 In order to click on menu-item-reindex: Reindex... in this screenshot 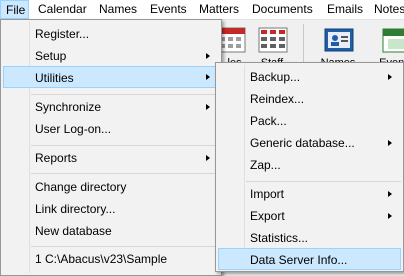, I will do `click(309, 99)`.